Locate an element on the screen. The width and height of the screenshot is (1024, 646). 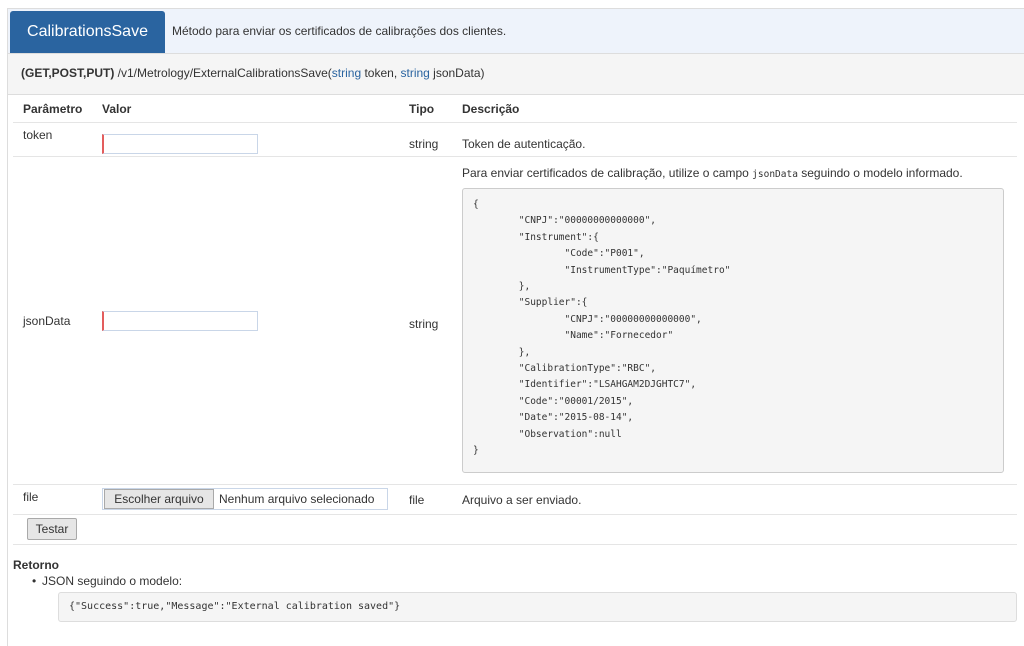
description-text: seguindo o modelo informado. is located at coordinates (880, 173).